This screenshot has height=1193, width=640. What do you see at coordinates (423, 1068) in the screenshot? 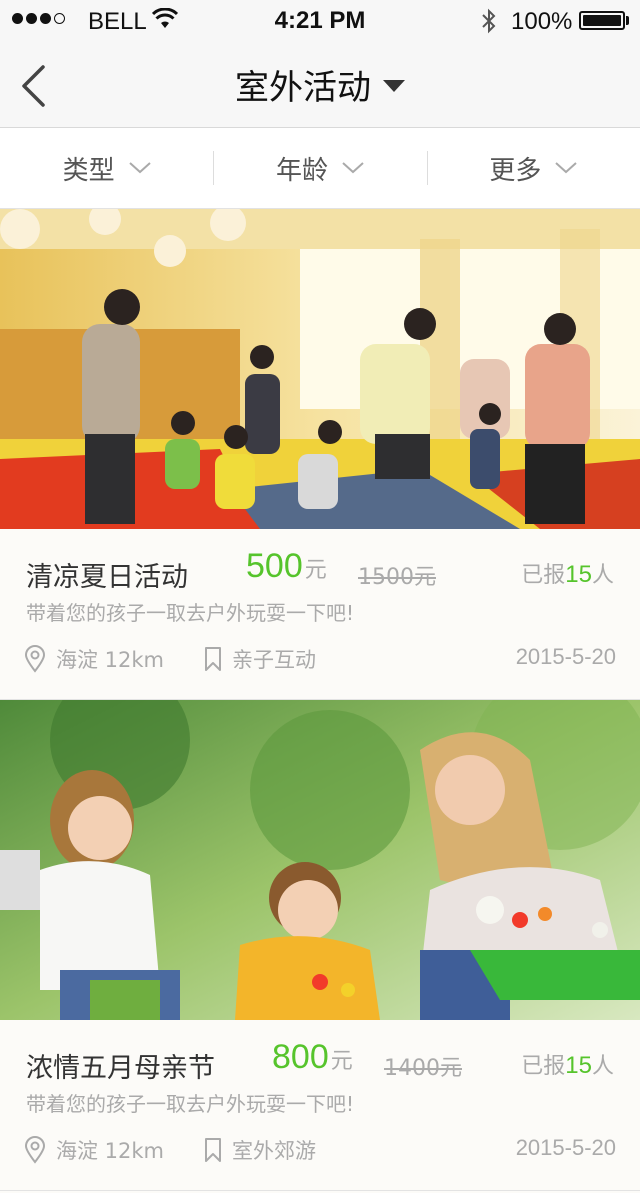
I see `original-price: 1400元` at bounding box center [423, 1068].